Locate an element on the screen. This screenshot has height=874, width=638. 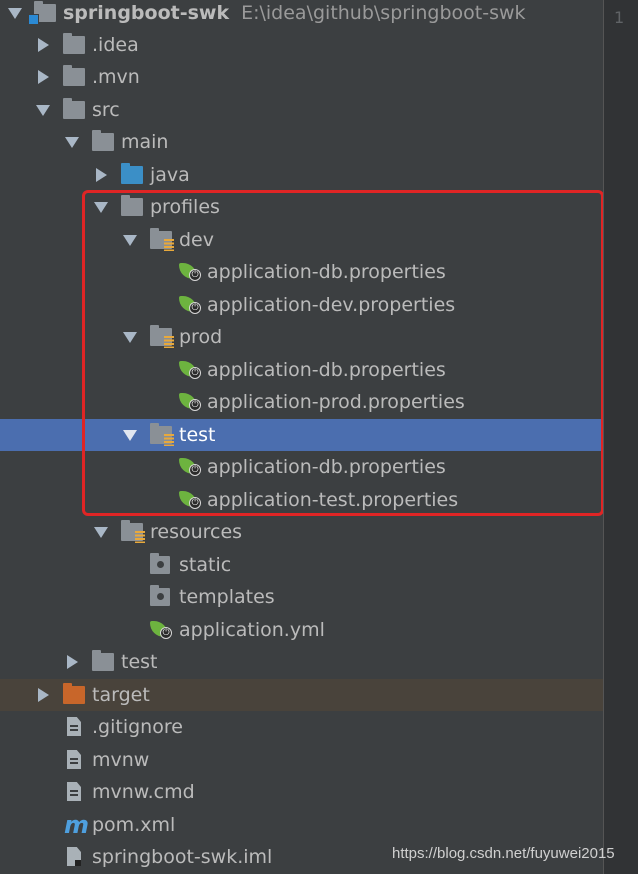
tree-row-idea: .idea is located at coordinates (301, 45).